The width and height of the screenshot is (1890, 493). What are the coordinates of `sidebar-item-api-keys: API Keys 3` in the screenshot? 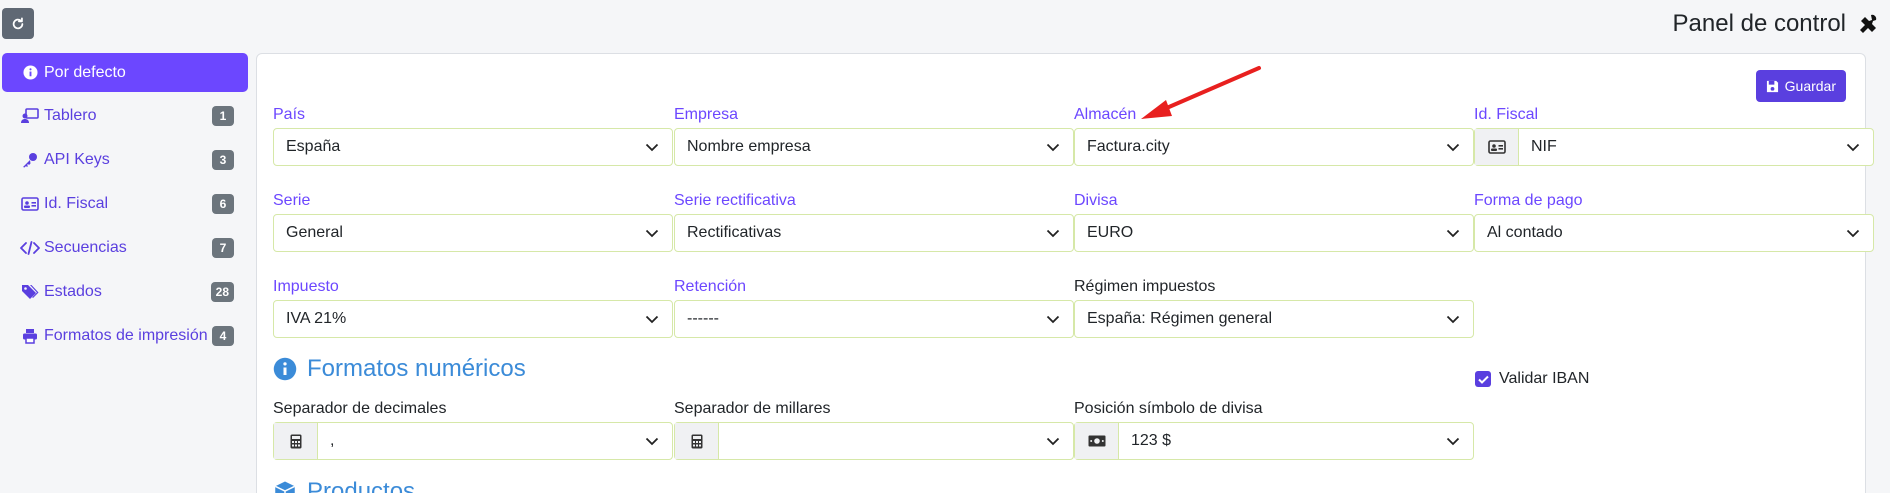 It's located at (125, 160).